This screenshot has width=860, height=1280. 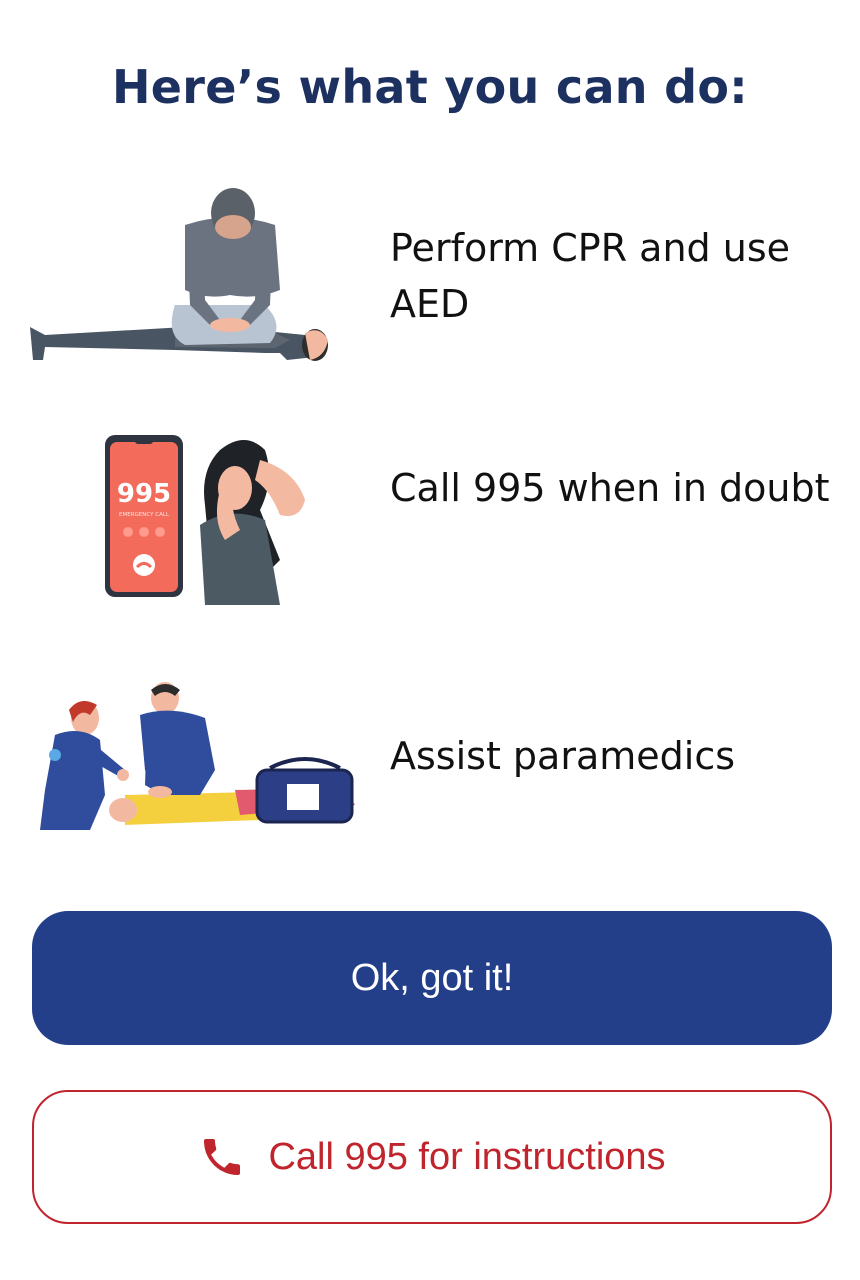 I want to click on action-label-call: Call 995 when in doubt, so click(x=610, y=488).